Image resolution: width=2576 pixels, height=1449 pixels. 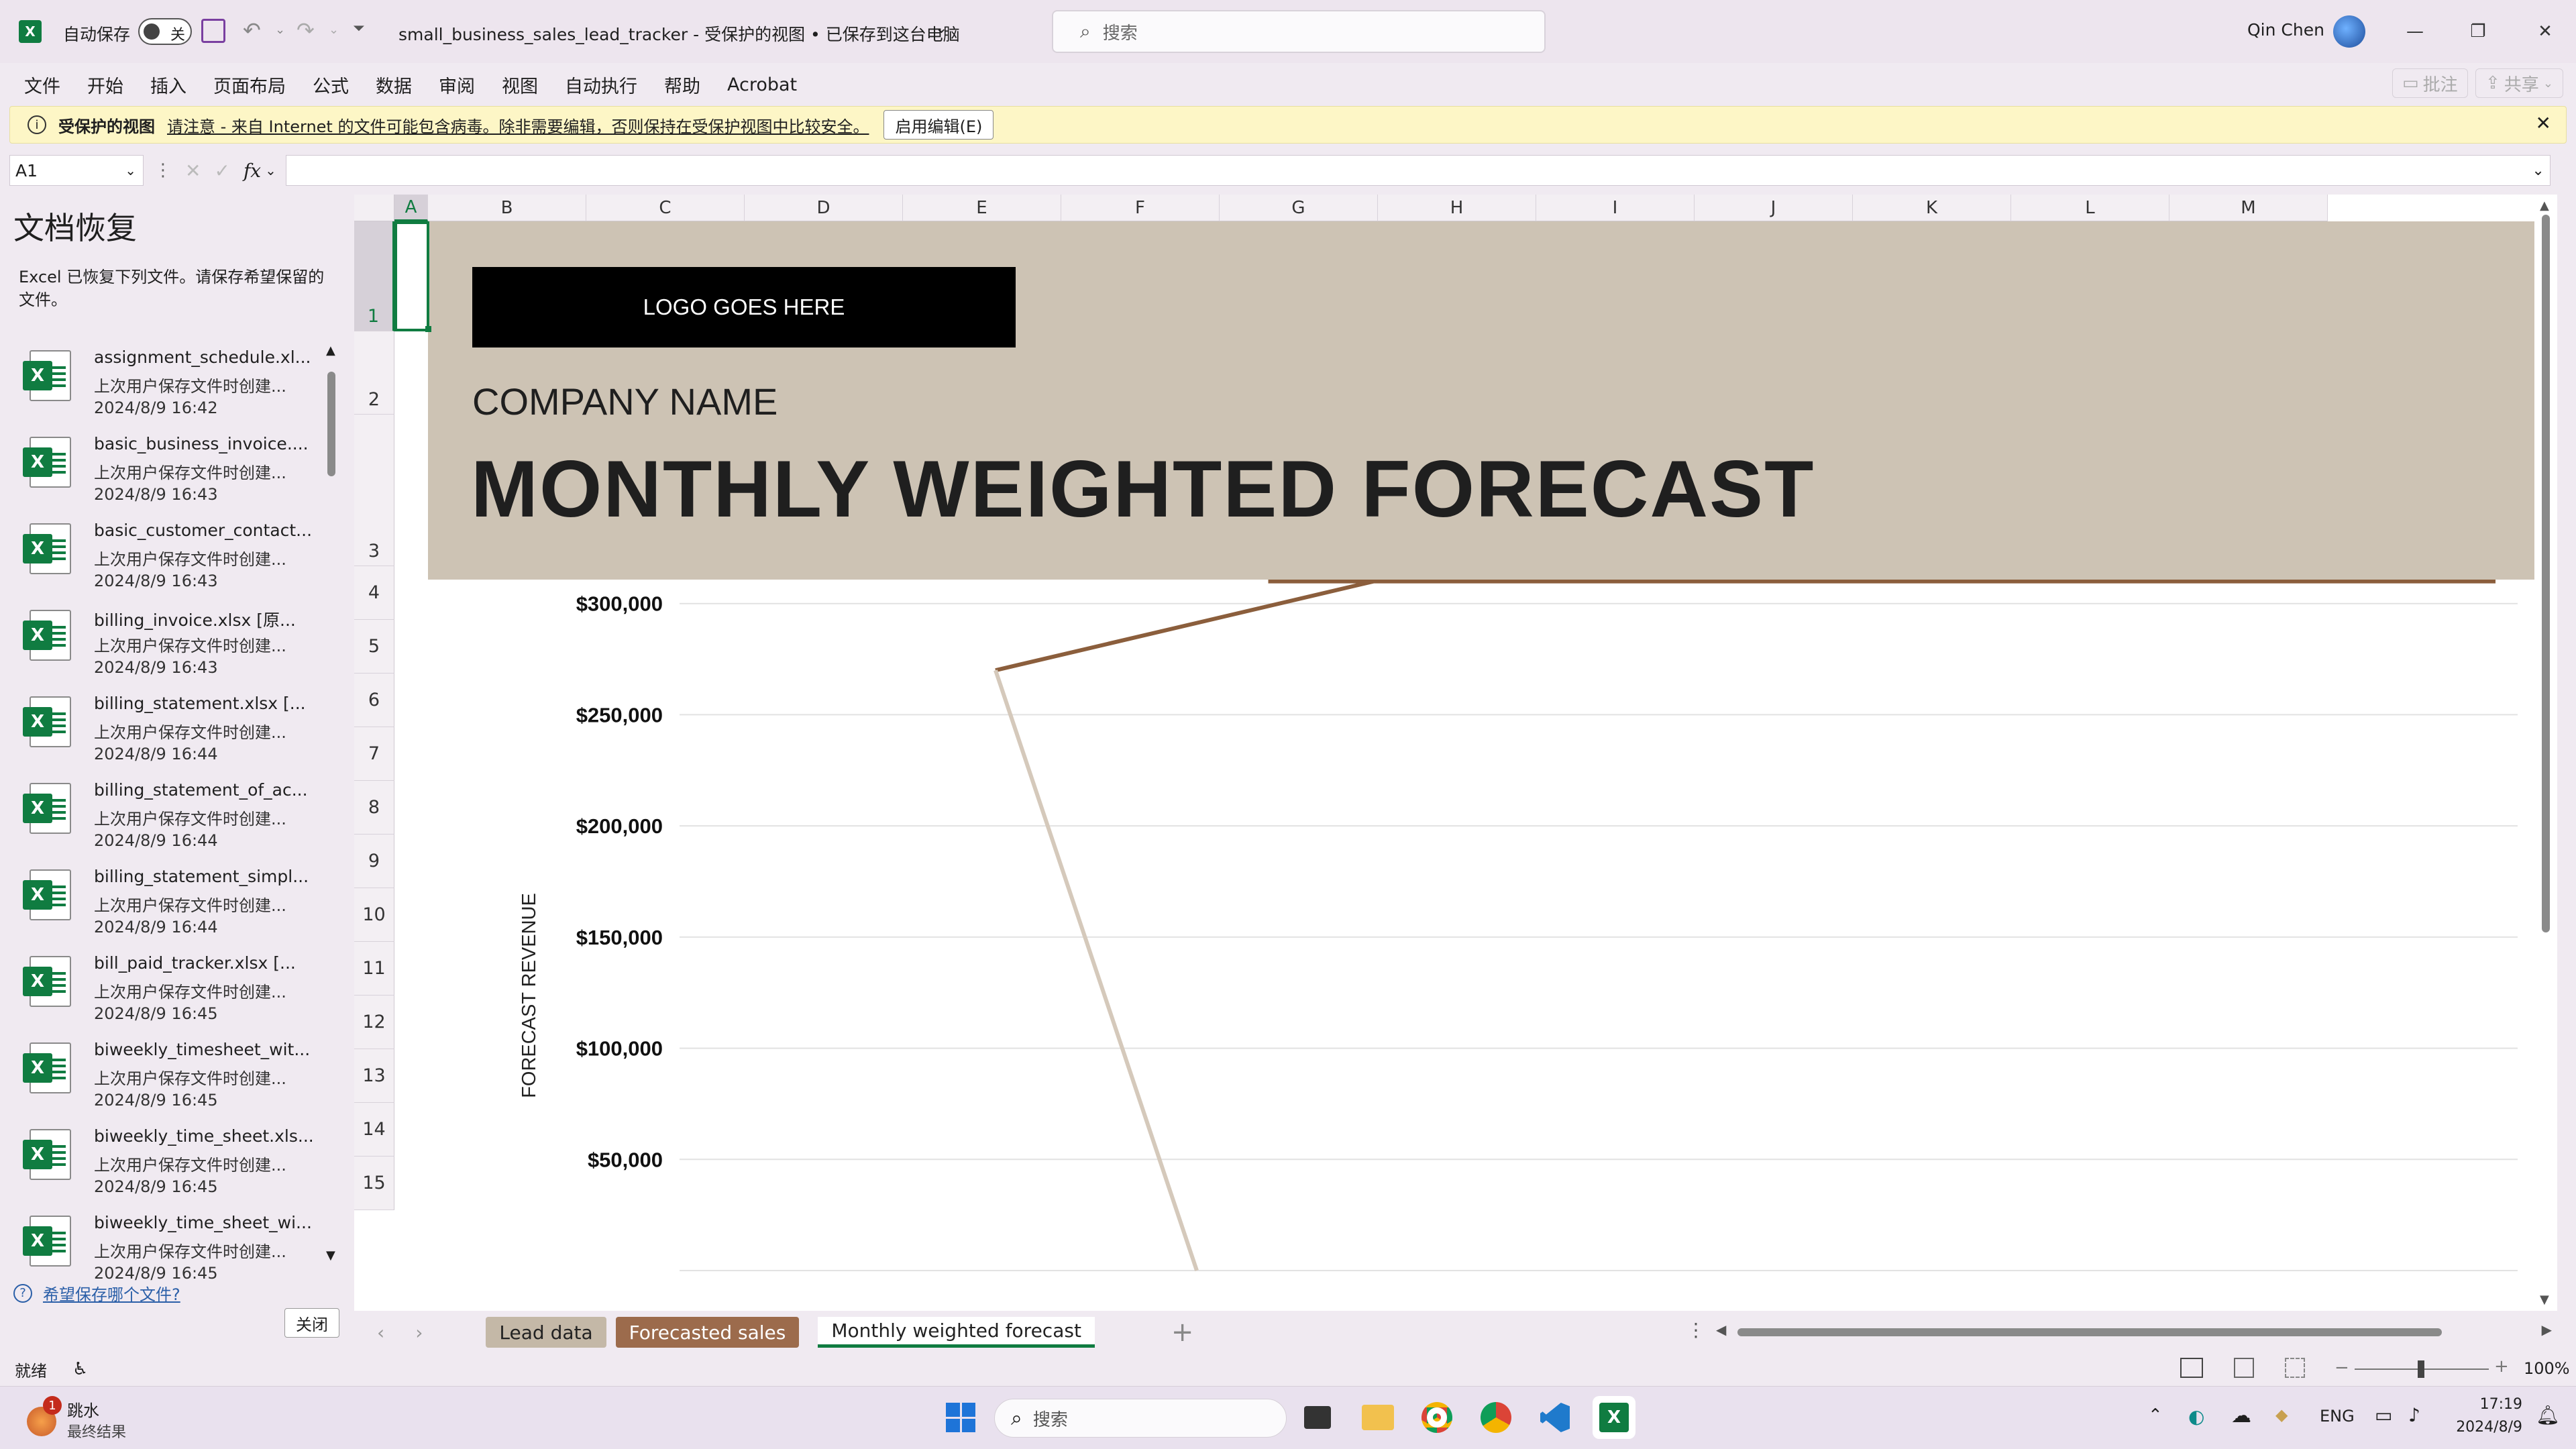 I want to click on select-all-corner, so click(x=374, y=208).